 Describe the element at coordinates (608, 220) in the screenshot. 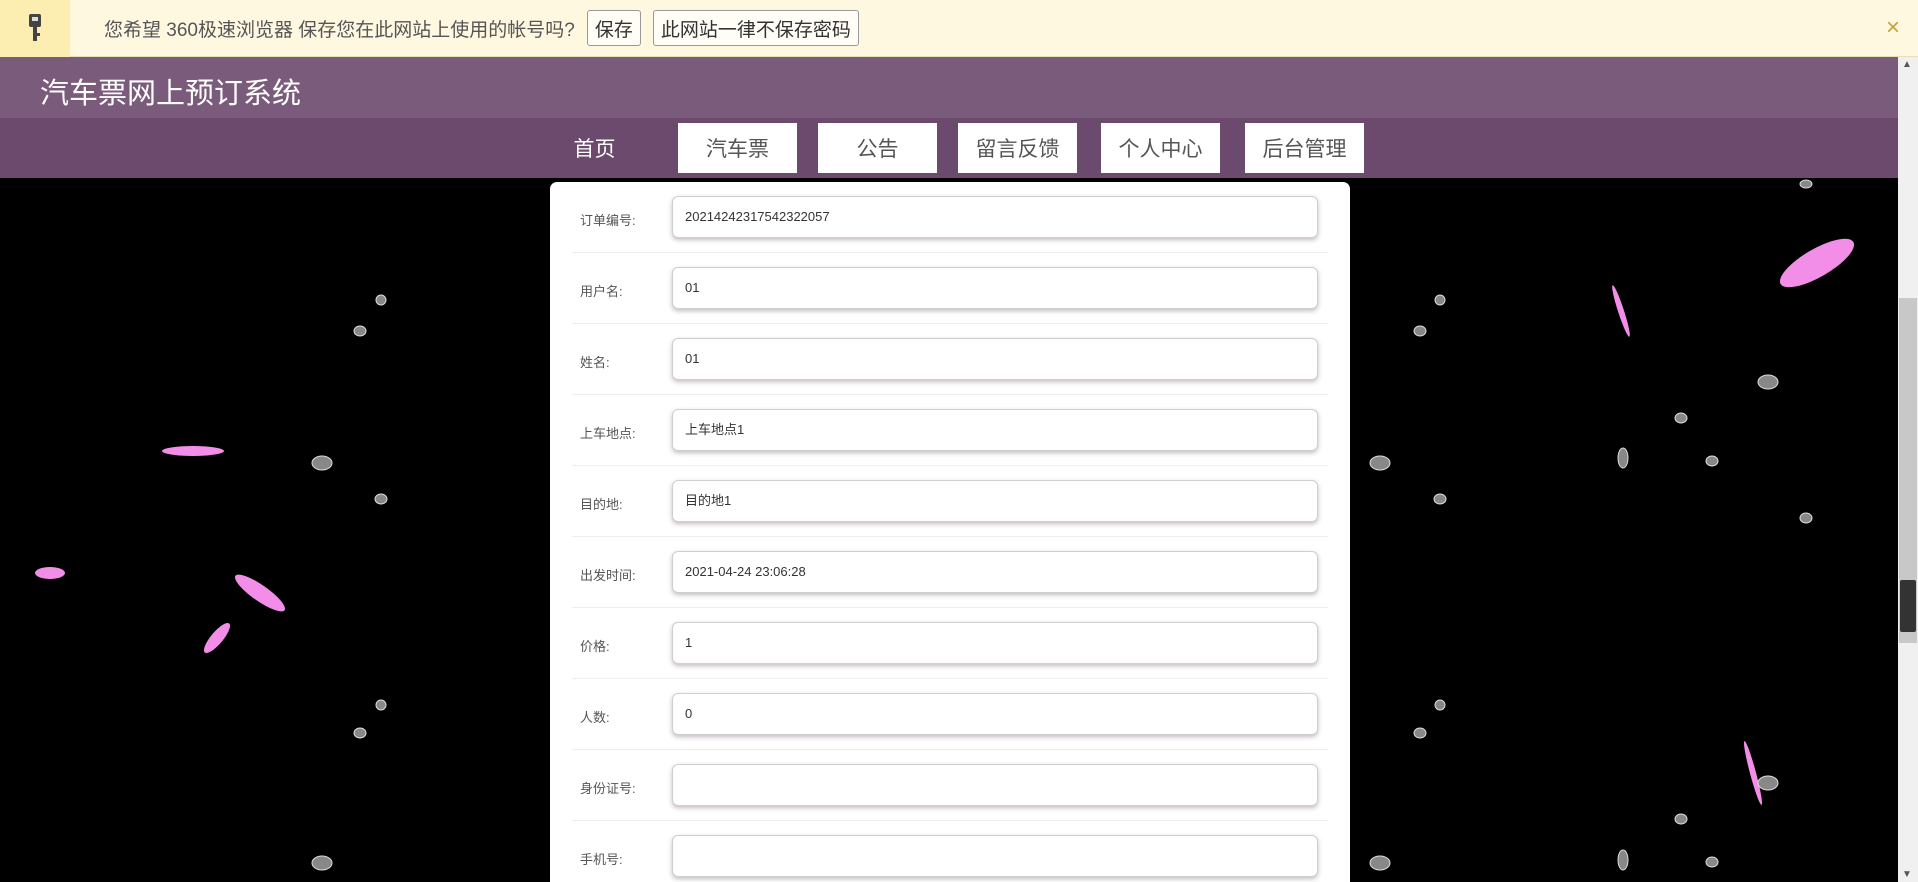

I see `field-label: 订单编号:` at that location.